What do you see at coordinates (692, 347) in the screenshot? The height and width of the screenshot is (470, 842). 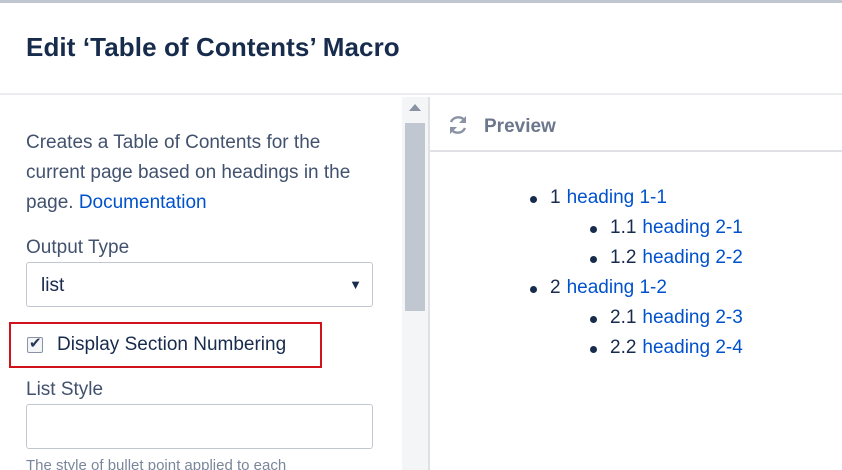 I see `toc-link: heading 2-4` at bounding box center [692, 347].